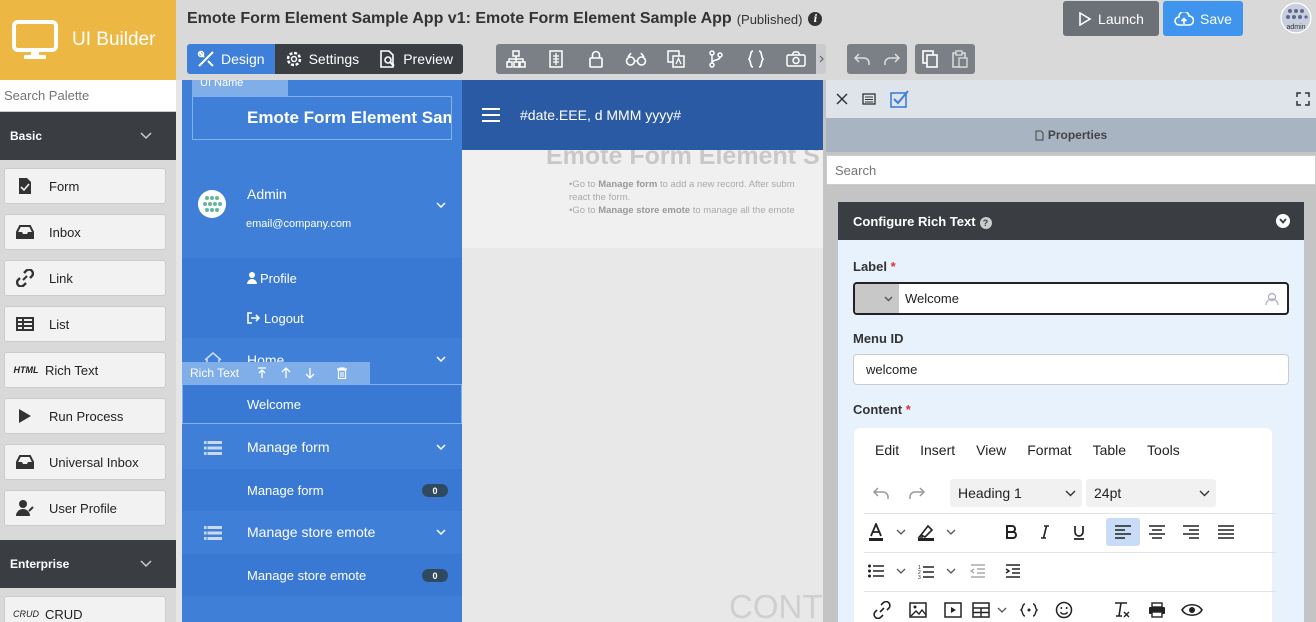 The width and height of the screenshot is (1316, 622). I want to click on italic-button, so click(1045, 532).